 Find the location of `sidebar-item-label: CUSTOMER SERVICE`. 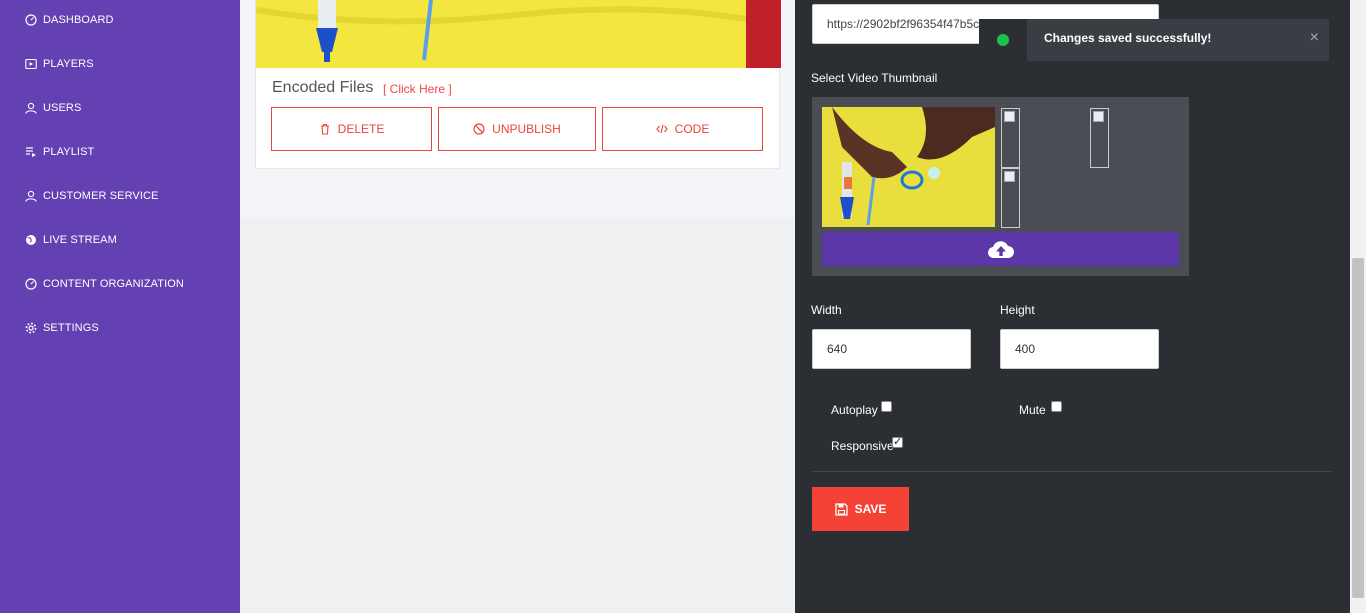

sidebar-item-label: CUSTOMER SERVICE is located at coordinates (101, 196).